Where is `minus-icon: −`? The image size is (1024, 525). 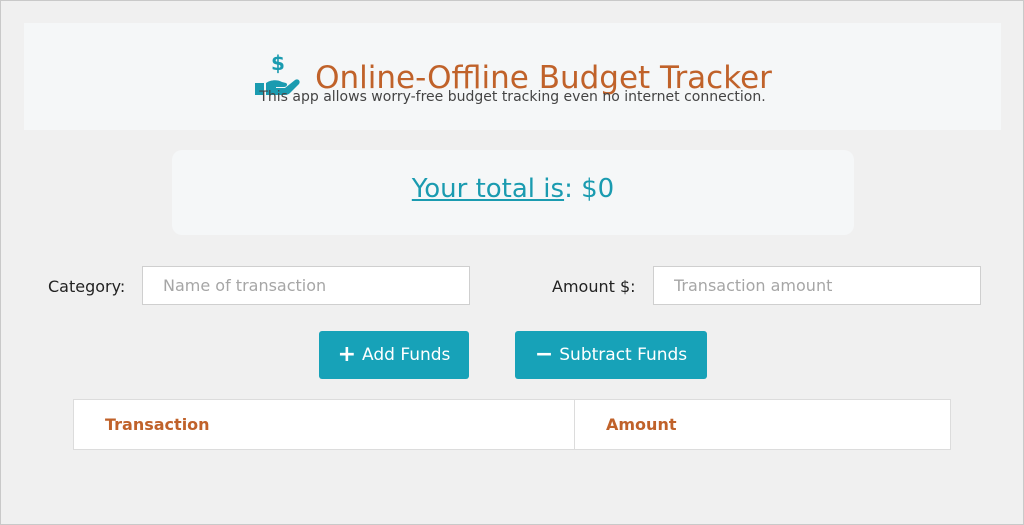
minus-icon: − is located at coordinates (544, 354).